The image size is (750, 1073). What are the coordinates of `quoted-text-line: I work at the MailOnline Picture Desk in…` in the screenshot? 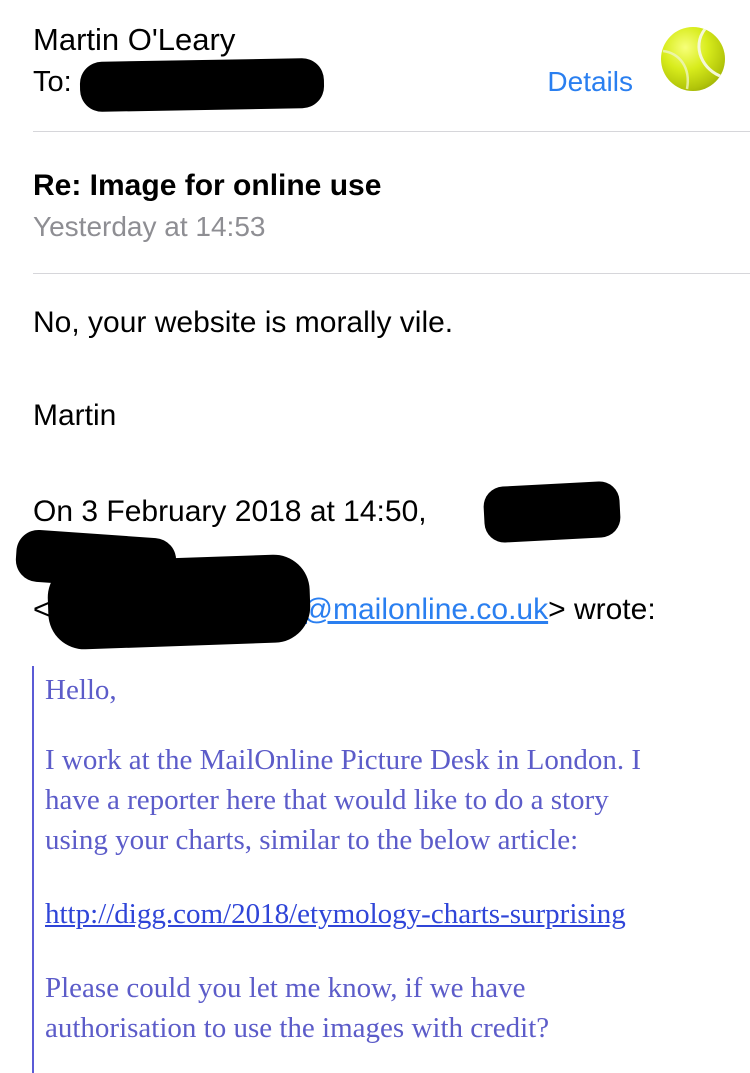 It's located at (343, 760).